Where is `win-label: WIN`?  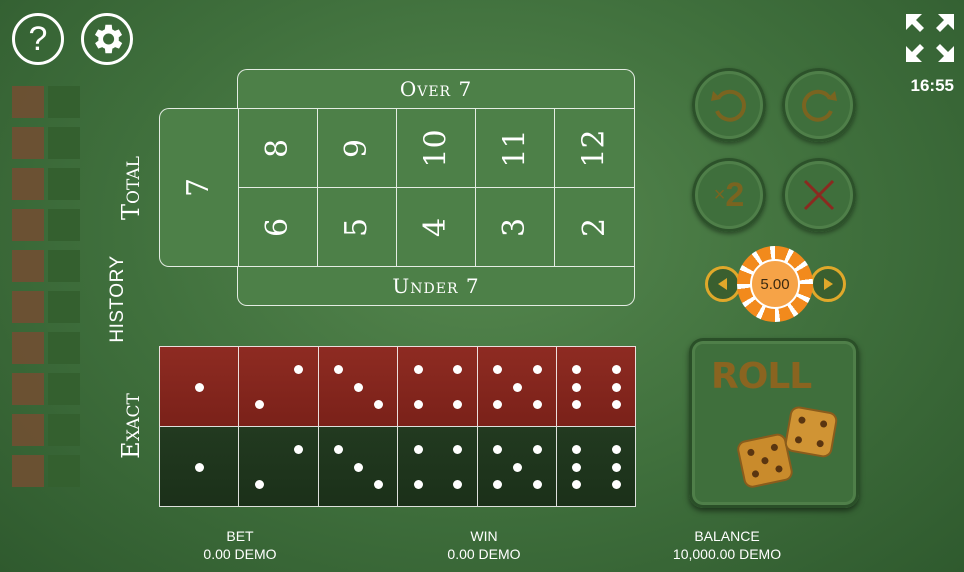
win-label: WIN is located at coordinates (484, 536).